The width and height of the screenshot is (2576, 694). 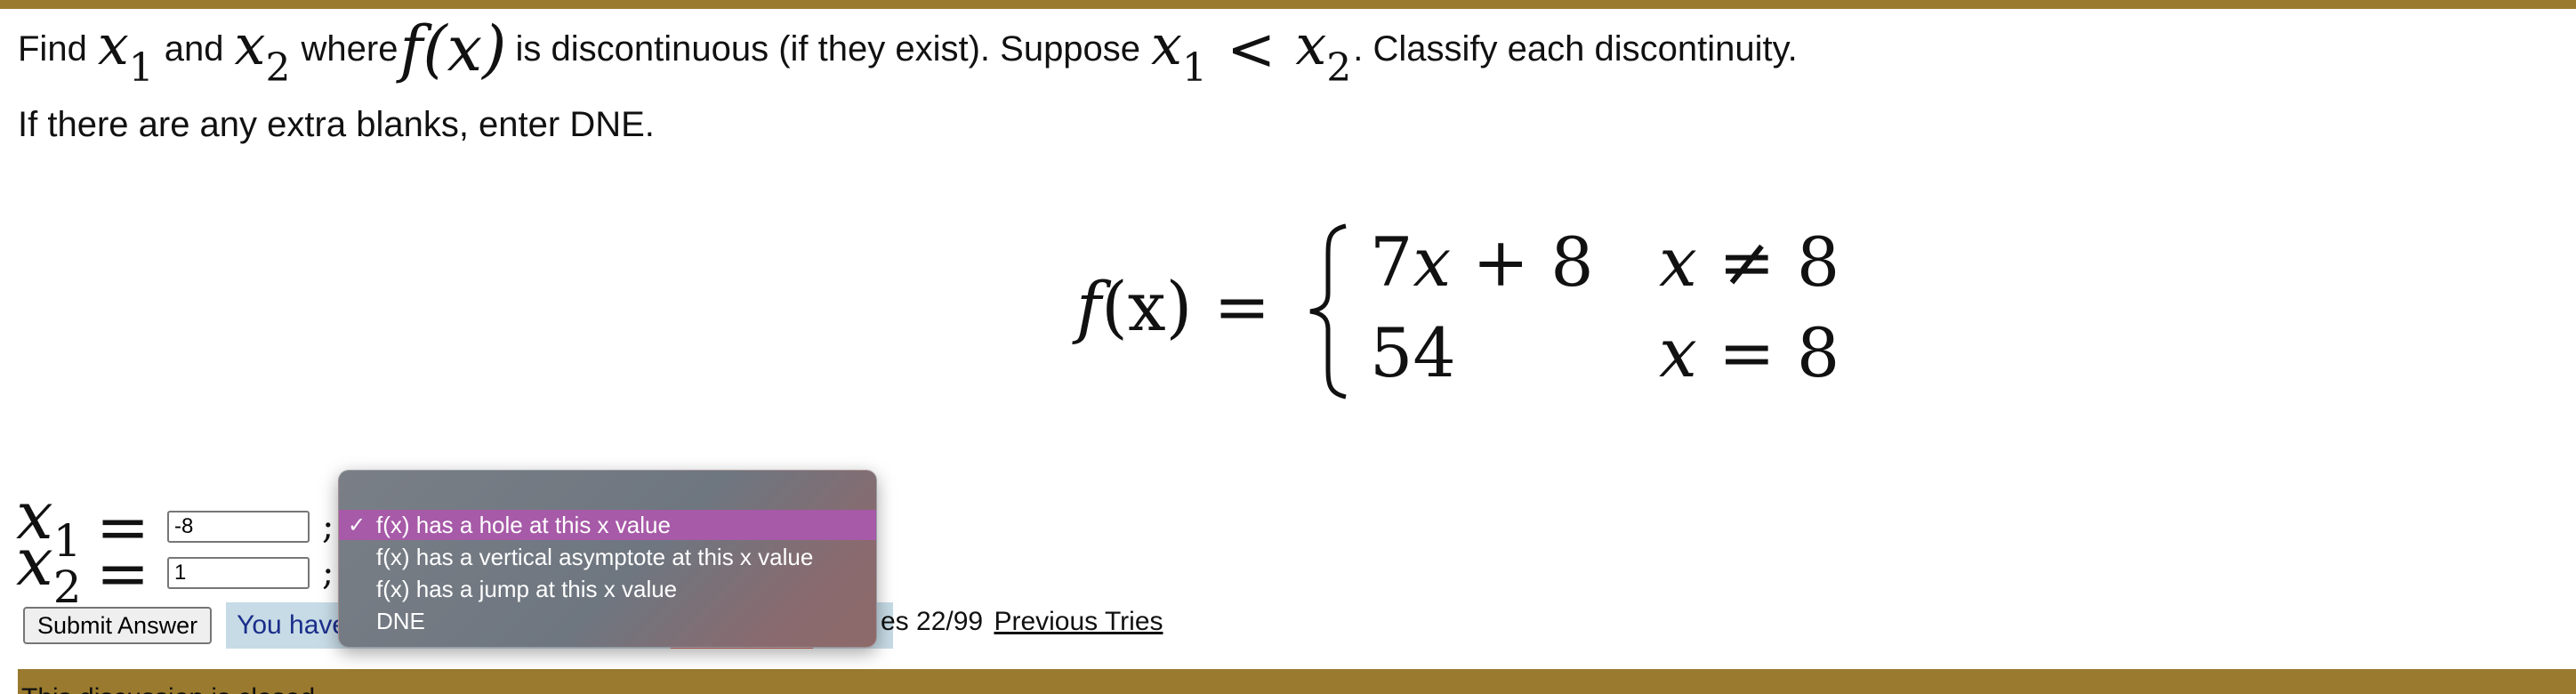 What do you see at coordinates (357, 524) in the screenshot?
I see `checkmark-icon: ✓` at bounding box center [357, 524].